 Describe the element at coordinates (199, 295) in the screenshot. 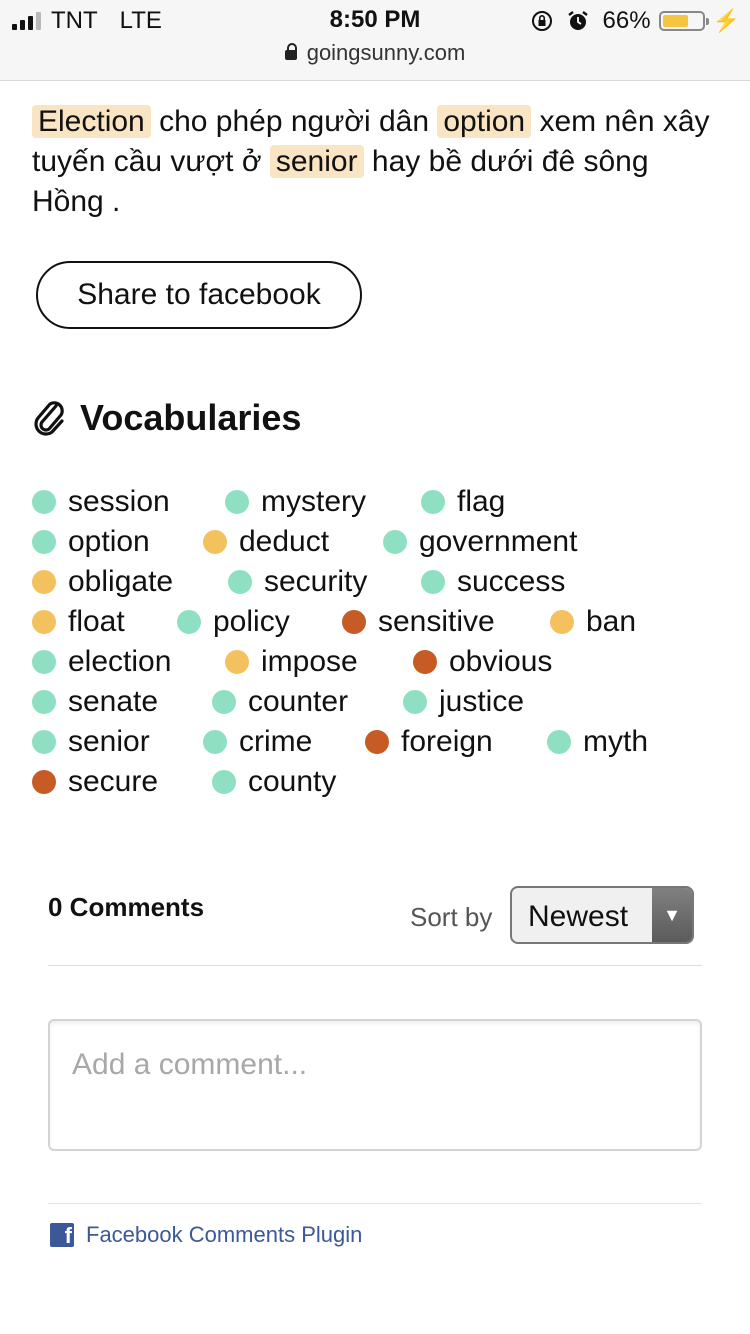

I see `share-facebook-button: Share to facebook` at that location.